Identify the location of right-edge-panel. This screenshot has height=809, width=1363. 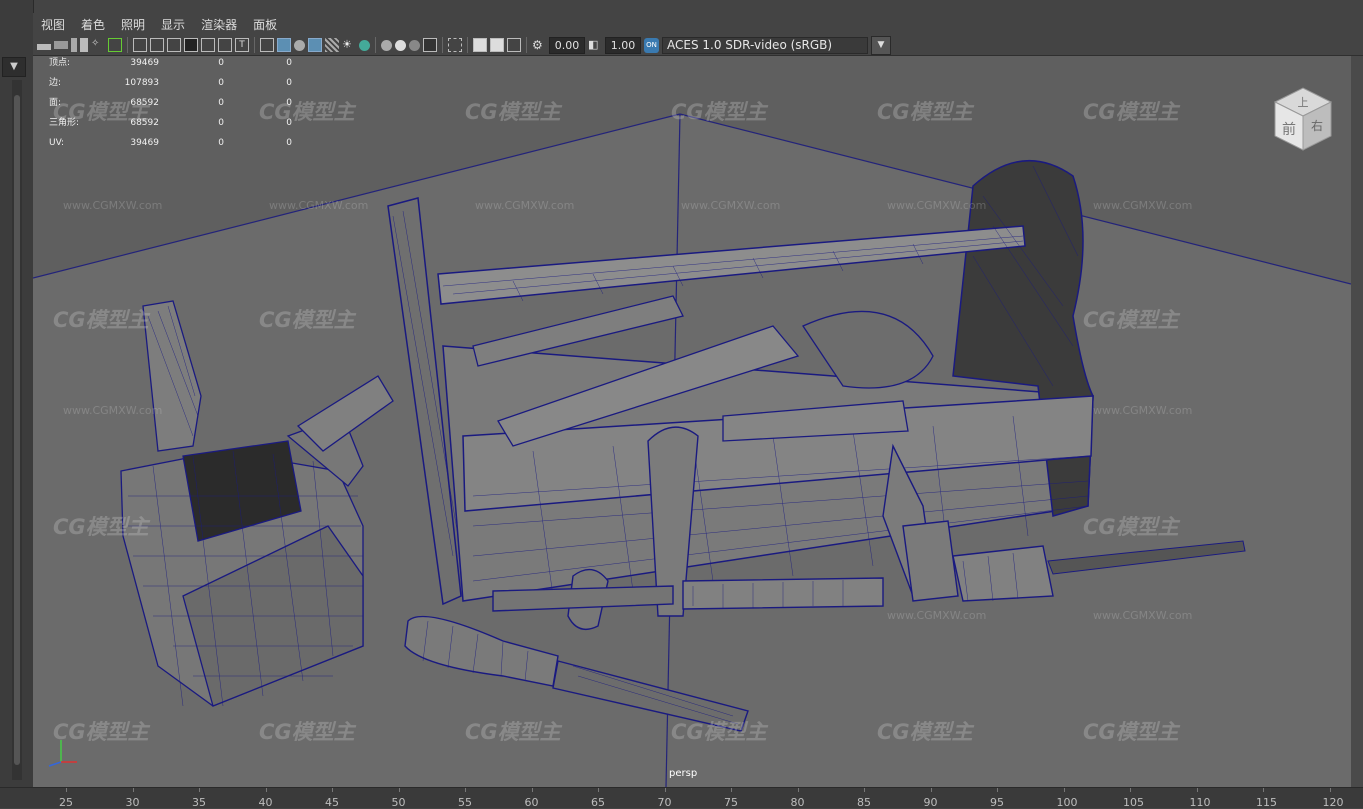
(1357, 421).